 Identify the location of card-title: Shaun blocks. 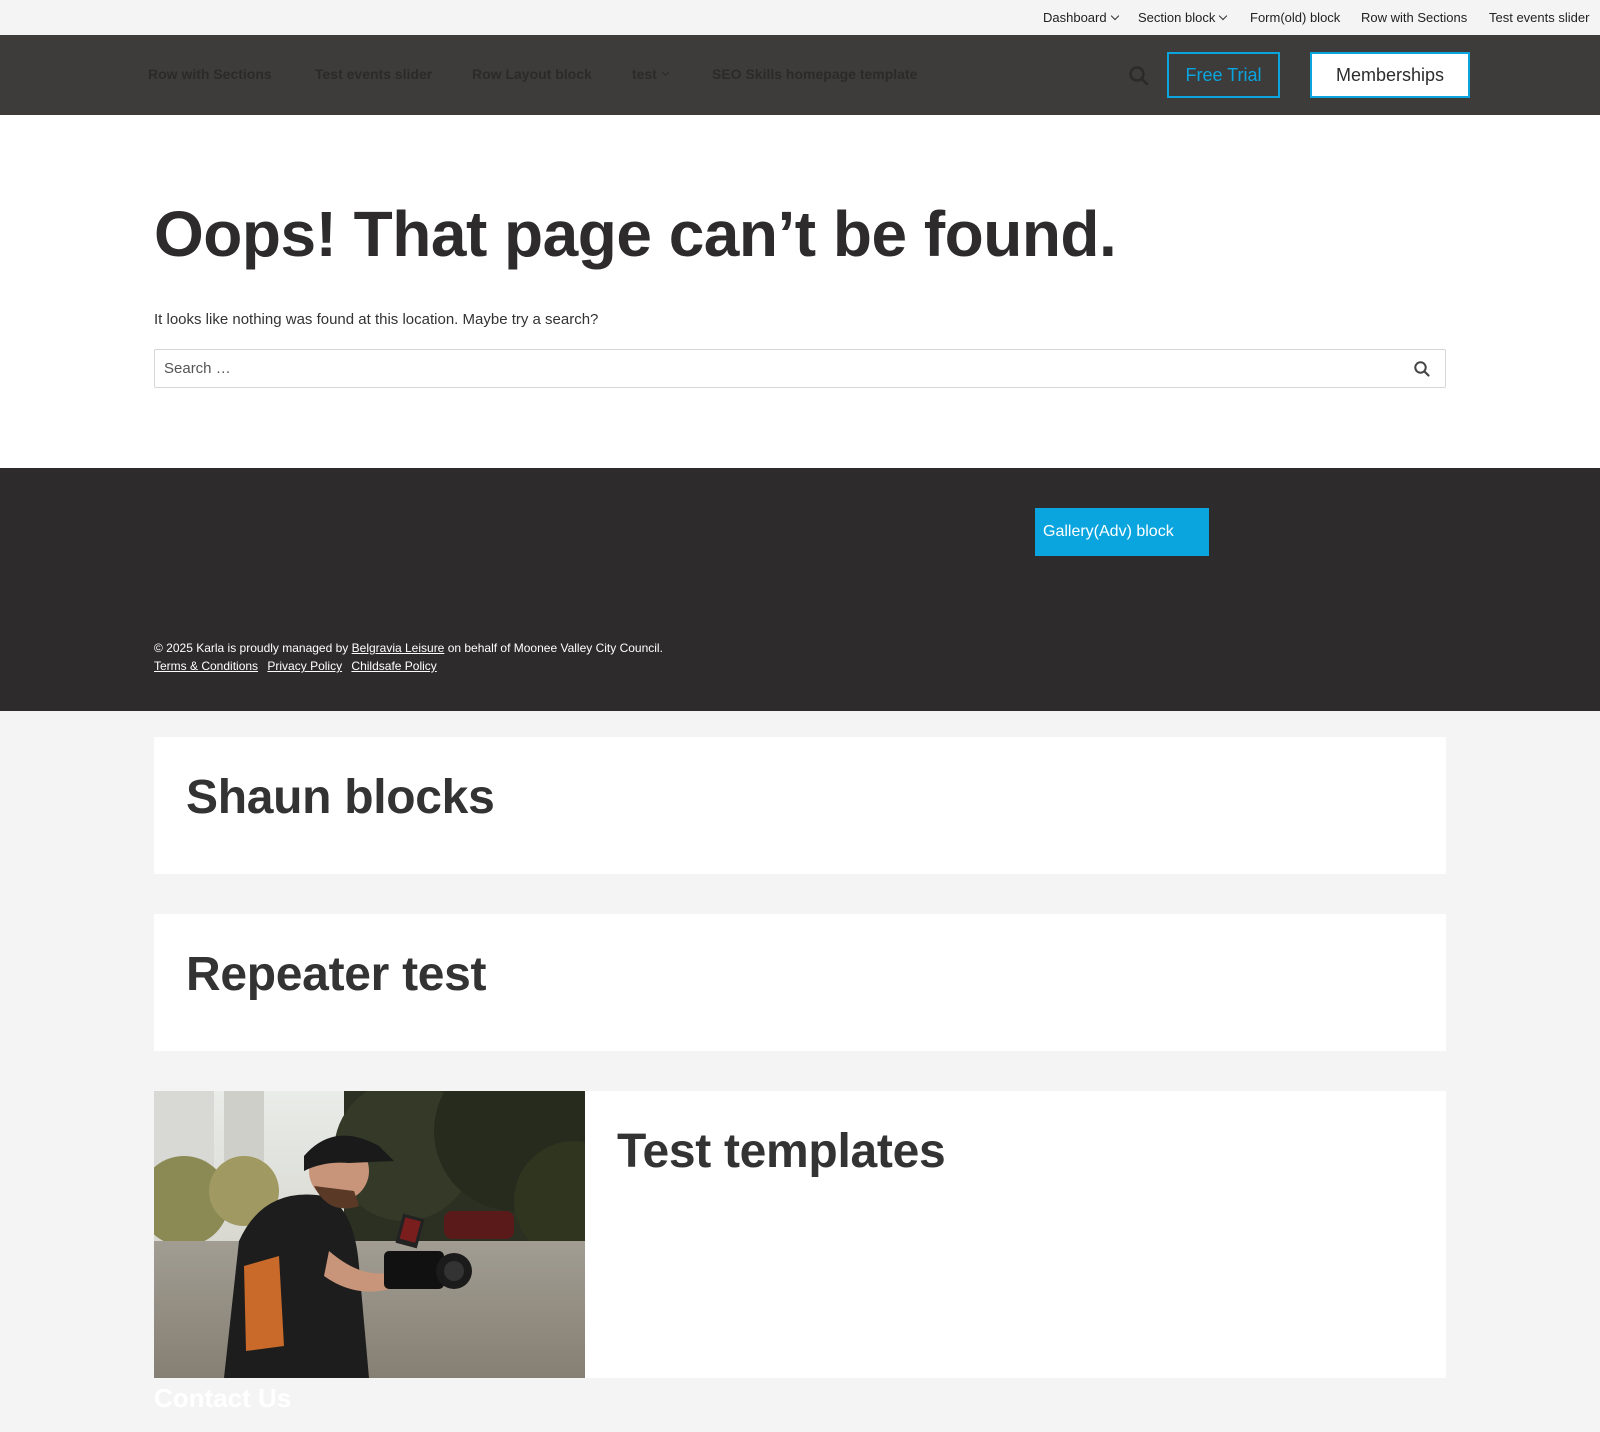
(340, 797).